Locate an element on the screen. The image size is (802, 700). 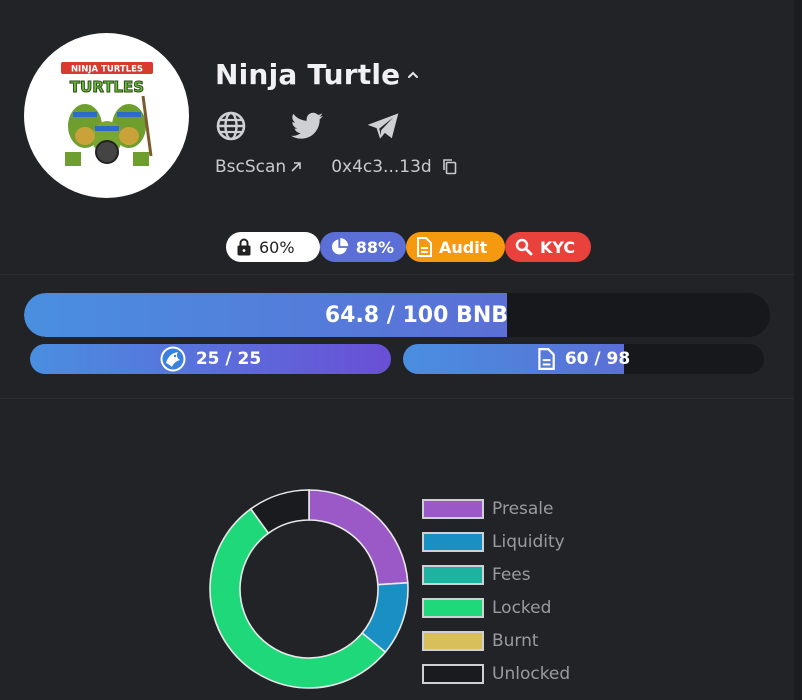
whitelist-label: 60 / 98 is located at coordinates (597, 359).